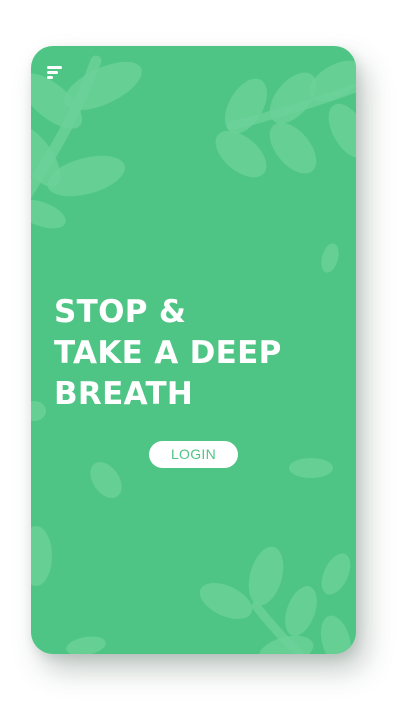 The height and width of the screenshot is (702, 404). What do you see at coordinates (124, 394) in the screenshot?
I see `headline-line-3: BREATH` at bounding box center [124, 394].